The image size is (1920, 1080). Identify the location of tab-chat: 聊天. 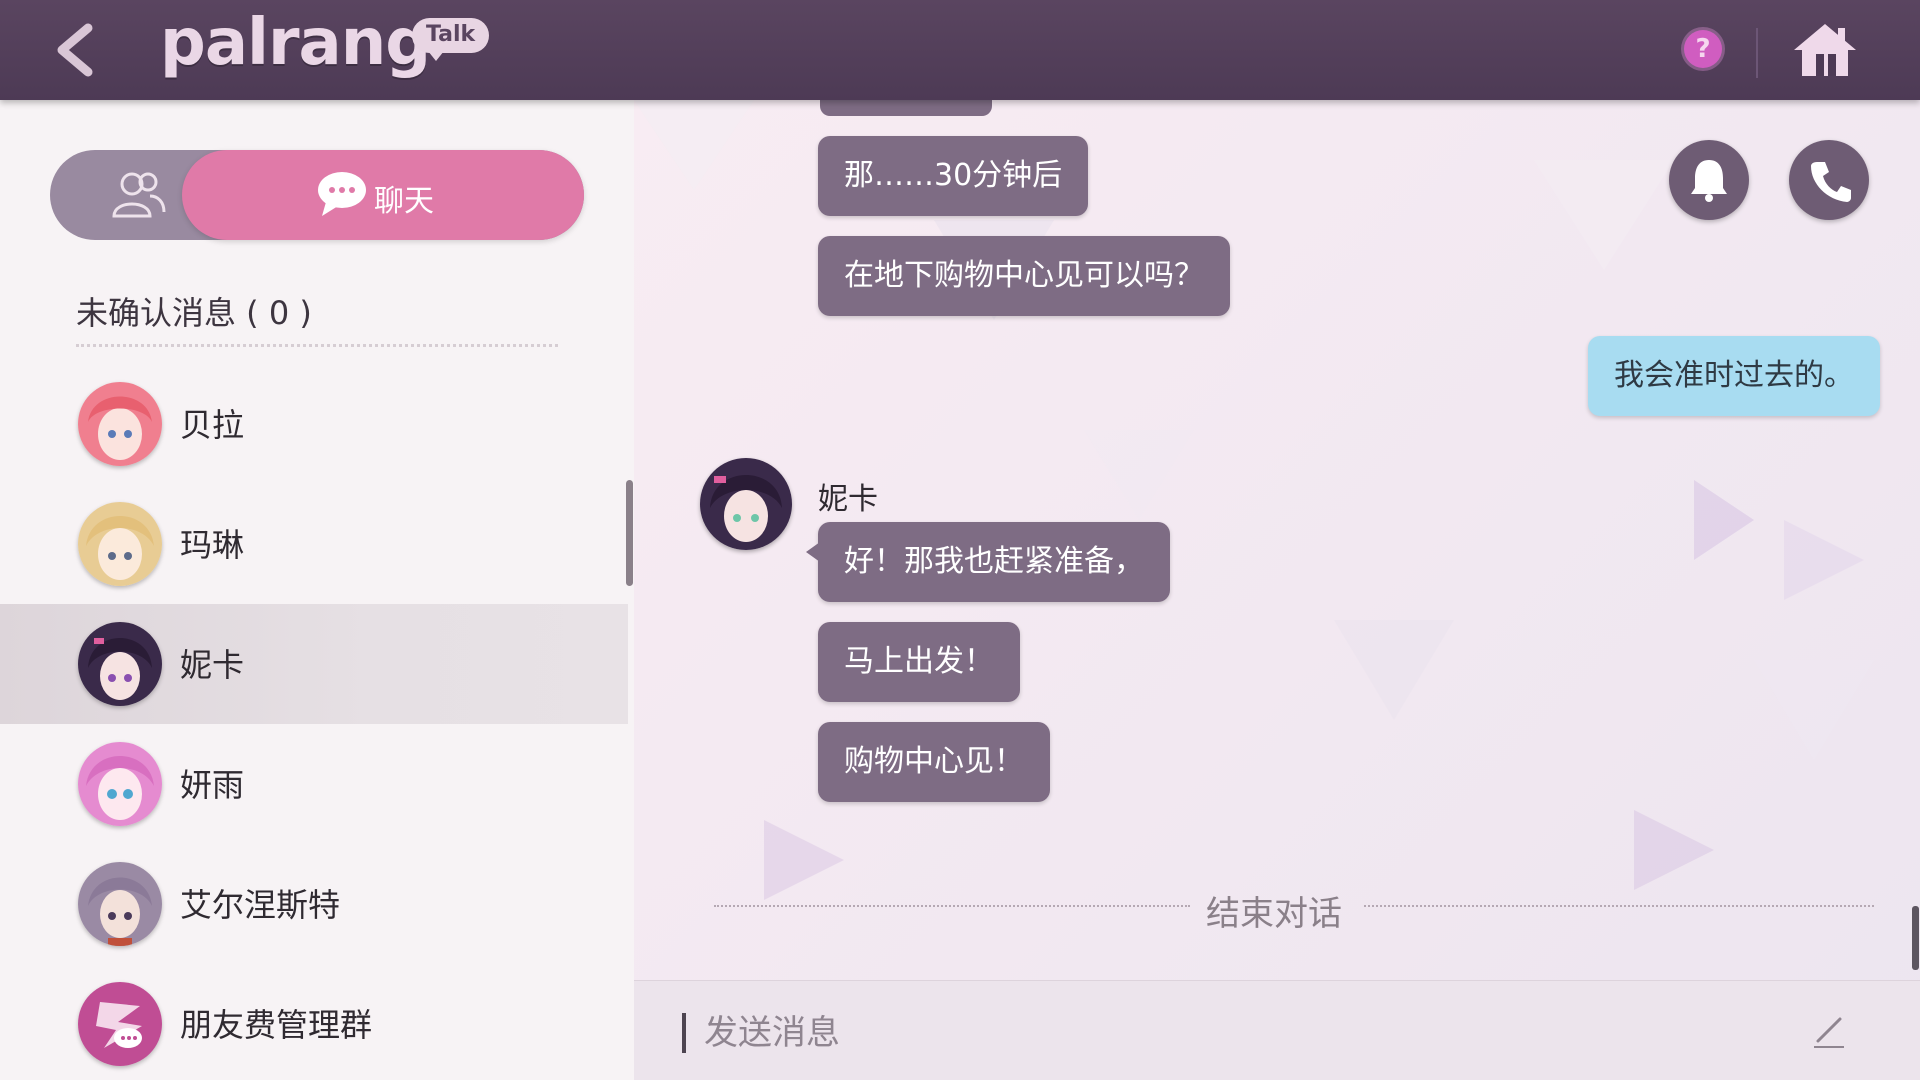
(383, 195).